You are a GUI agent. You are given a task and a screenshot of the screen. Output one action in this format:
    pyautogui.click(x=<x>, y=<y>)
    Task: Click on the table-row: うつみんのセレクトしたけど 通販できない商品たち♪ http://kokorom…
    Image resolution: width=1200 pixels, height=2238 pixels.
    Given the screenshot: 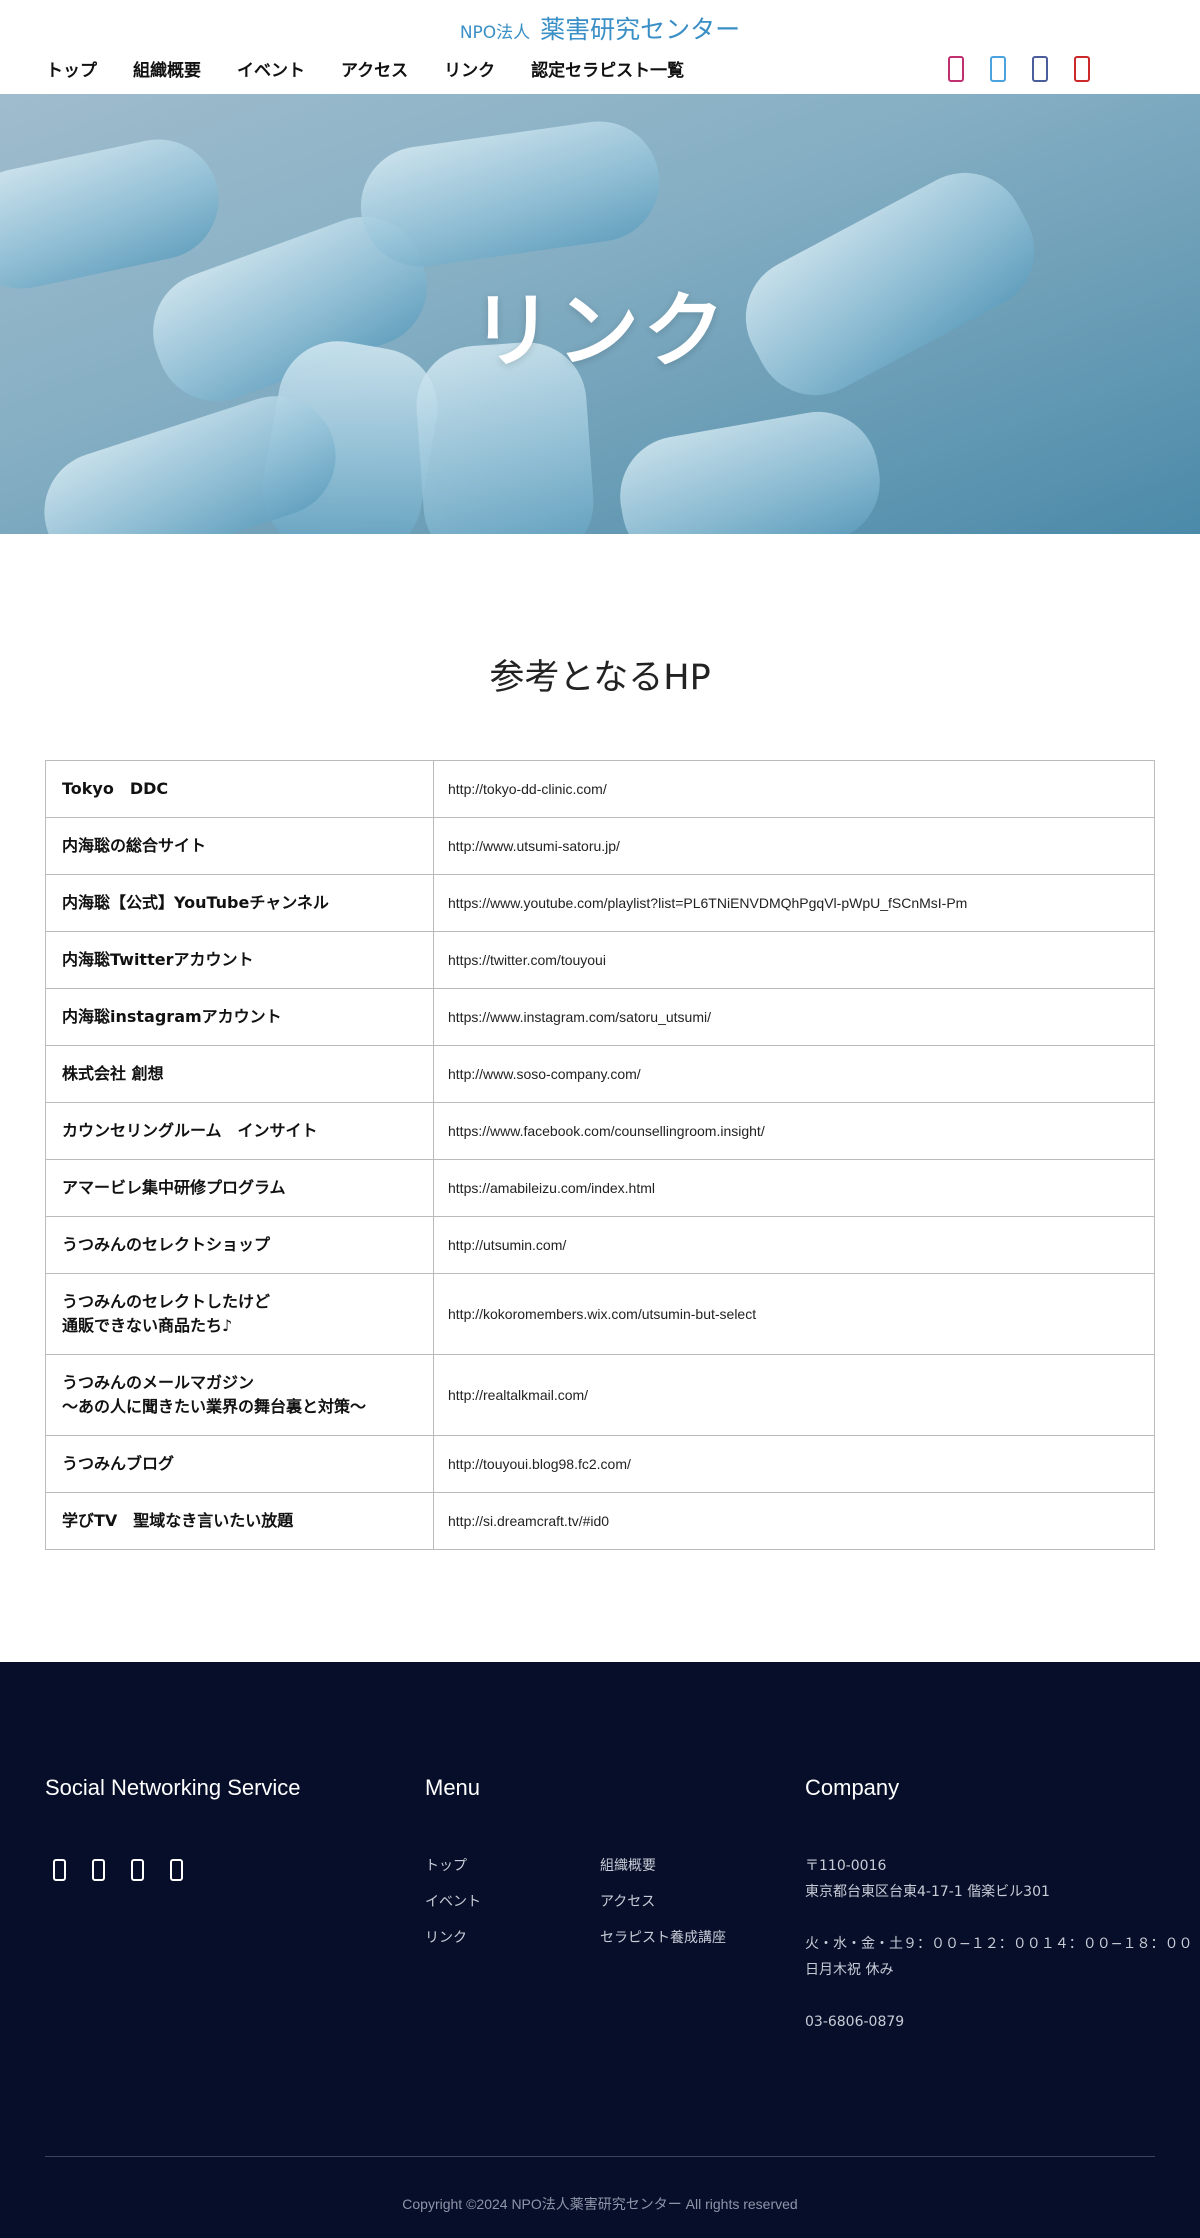 What is the action you would take?
    pyautogui.click(x=600, y=1314)
    